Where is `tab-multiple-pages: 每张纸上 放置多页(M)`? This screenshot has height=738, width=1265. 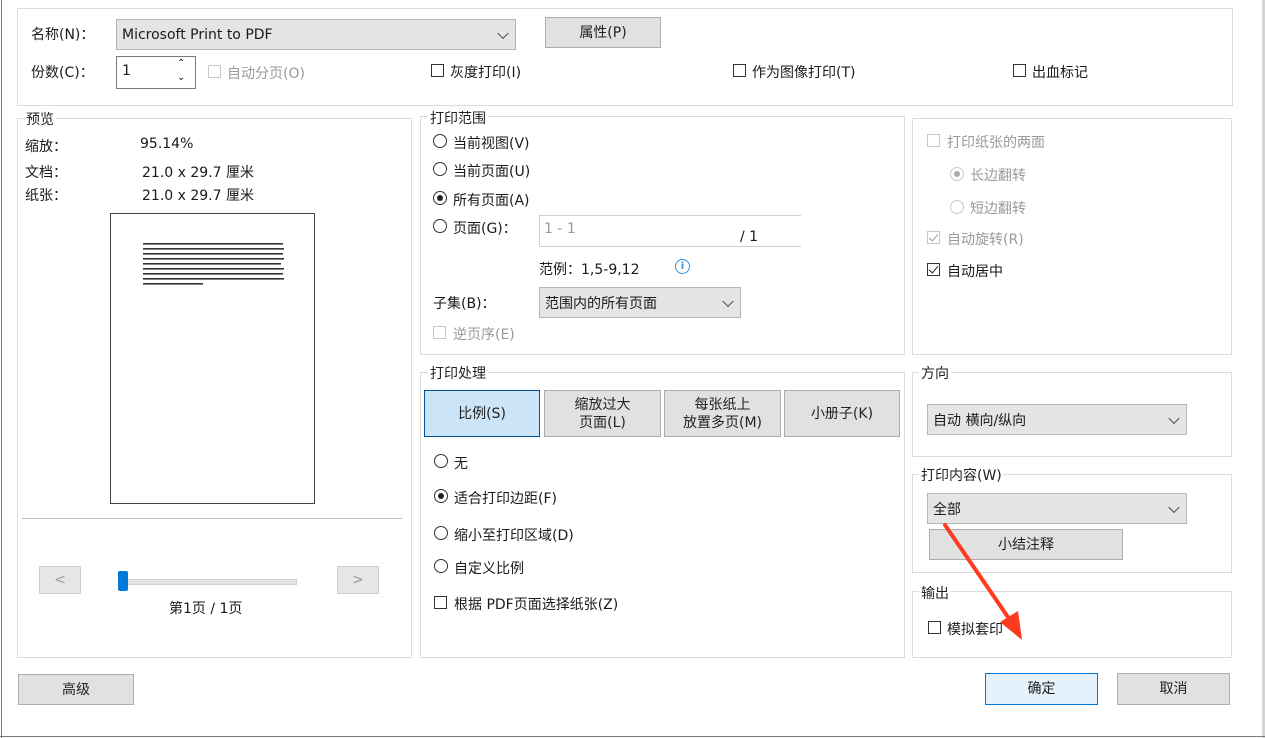
tab-multiple-pages: 每张纸上 放置多页(M) is located at coordinates (722, 413).